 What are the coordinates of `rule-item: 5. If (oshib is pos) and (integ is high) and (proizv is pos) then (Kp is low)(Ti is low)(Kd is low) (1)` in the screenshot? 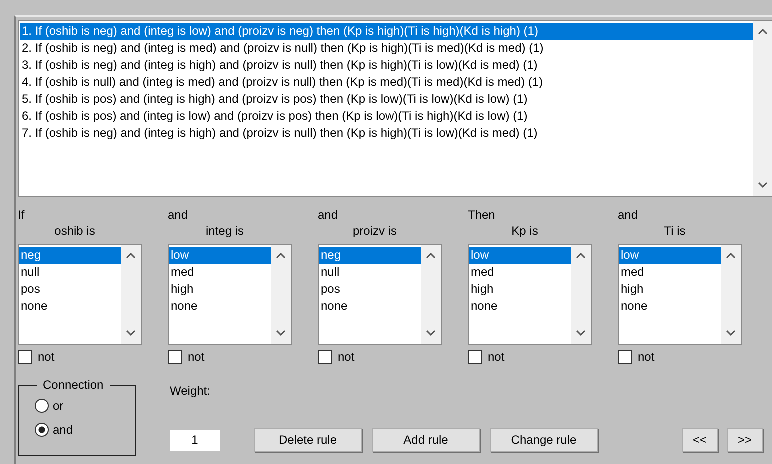 It's located at (386, 99).